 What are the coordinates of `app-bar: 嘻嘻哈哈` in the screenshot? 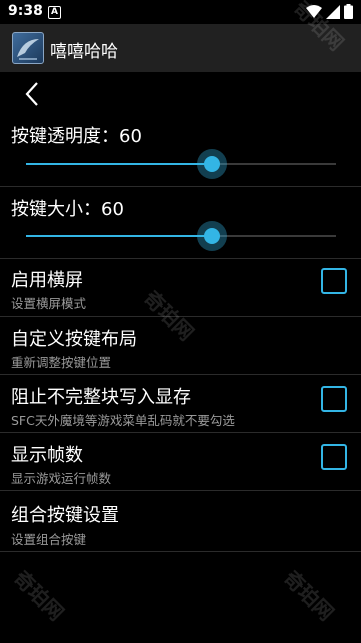 It's located at (180, 48).